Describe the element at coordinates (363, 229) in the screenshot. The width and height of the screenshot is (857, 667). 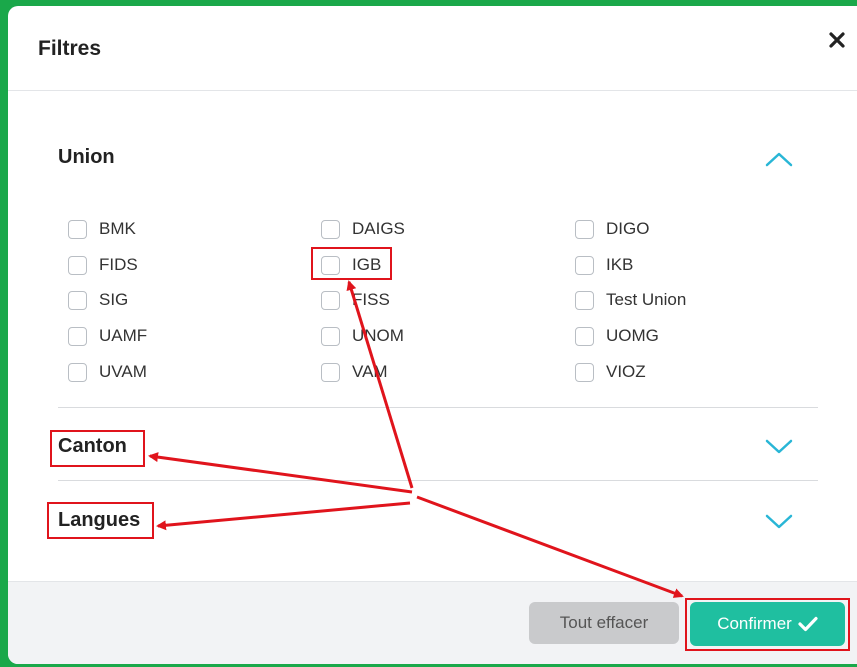
I see `checkbox-option: DAIGS` at that location.